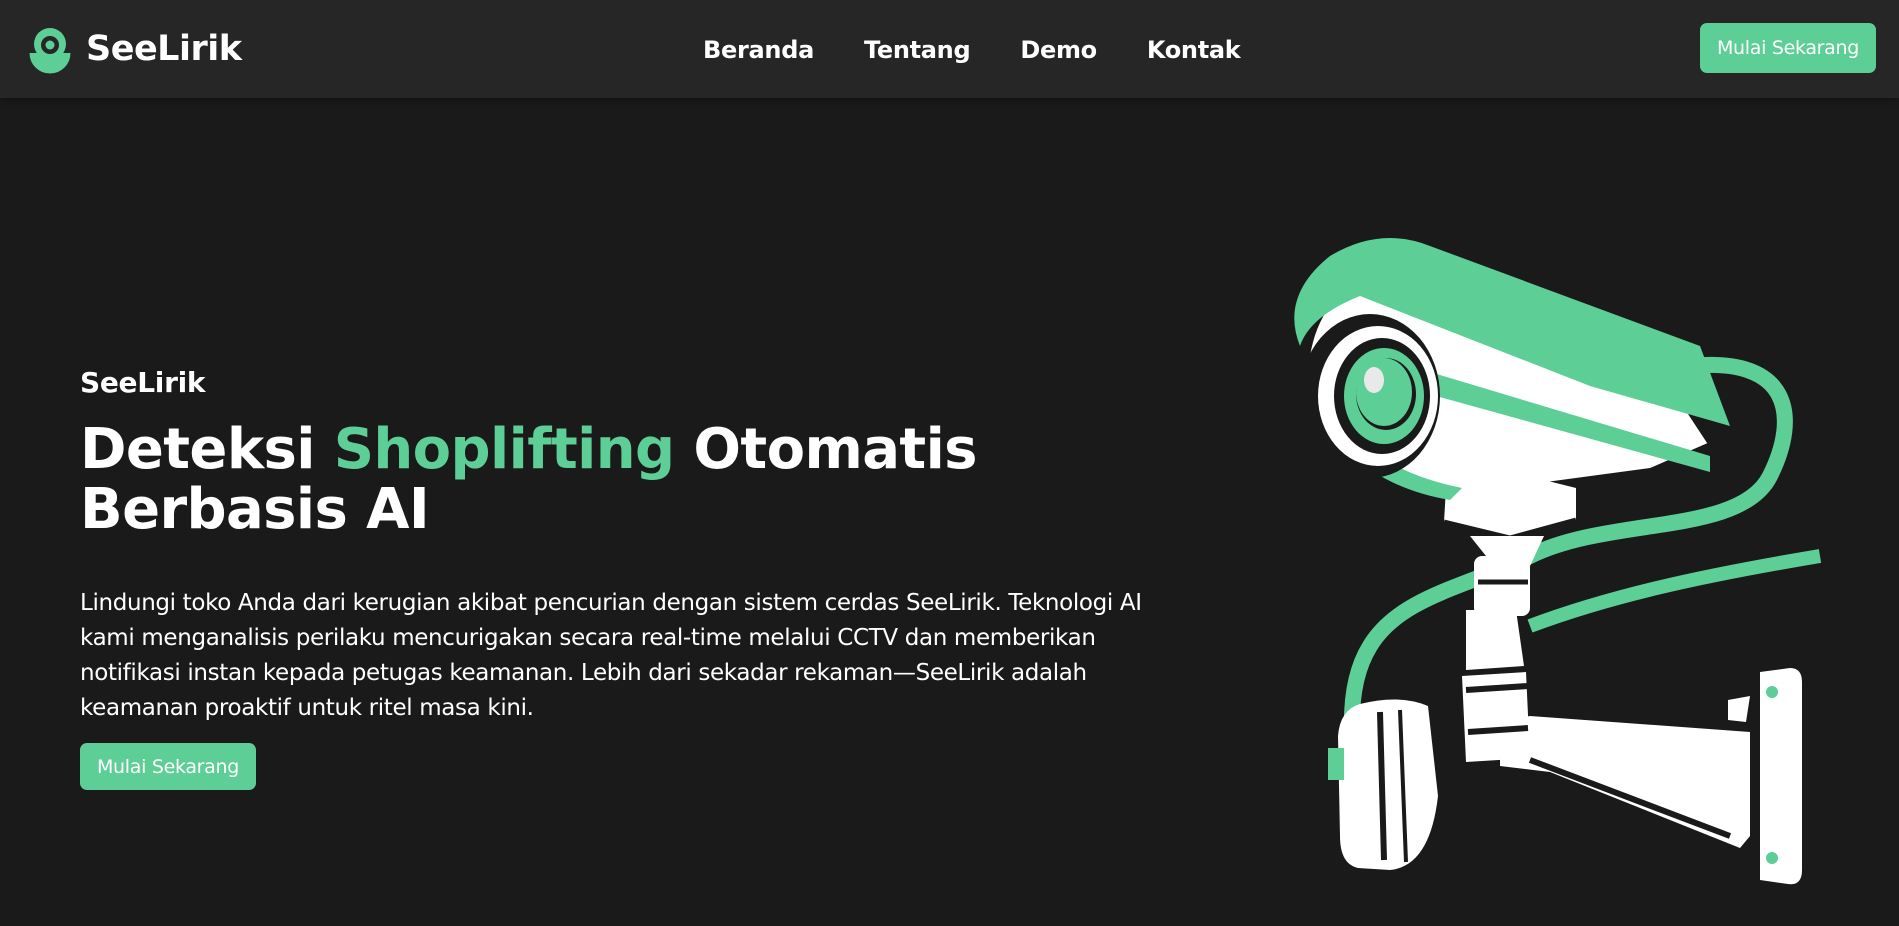  I want to click on hero-title-accent: Shoplifting, so click(504, 449).